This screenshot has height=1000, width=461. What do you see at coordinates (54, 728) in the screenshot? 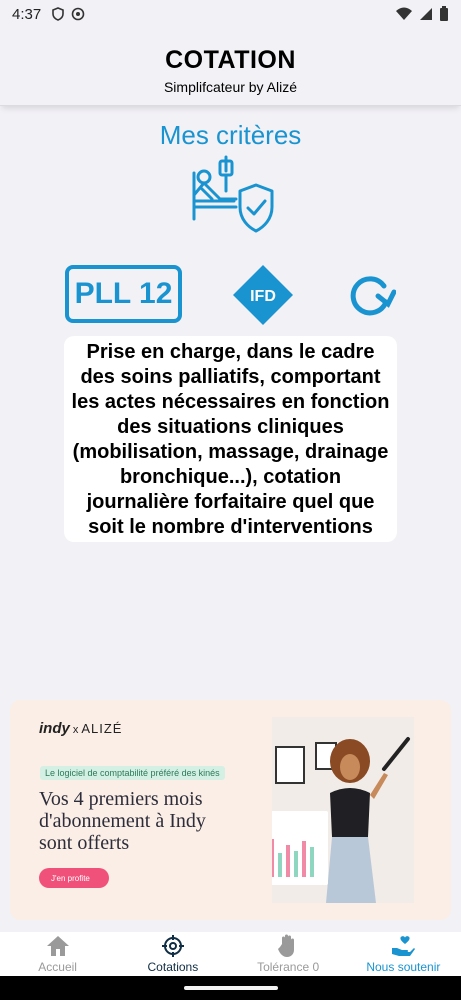
I see `ad-logo-brand: indy` at bounding box center [54, 728].